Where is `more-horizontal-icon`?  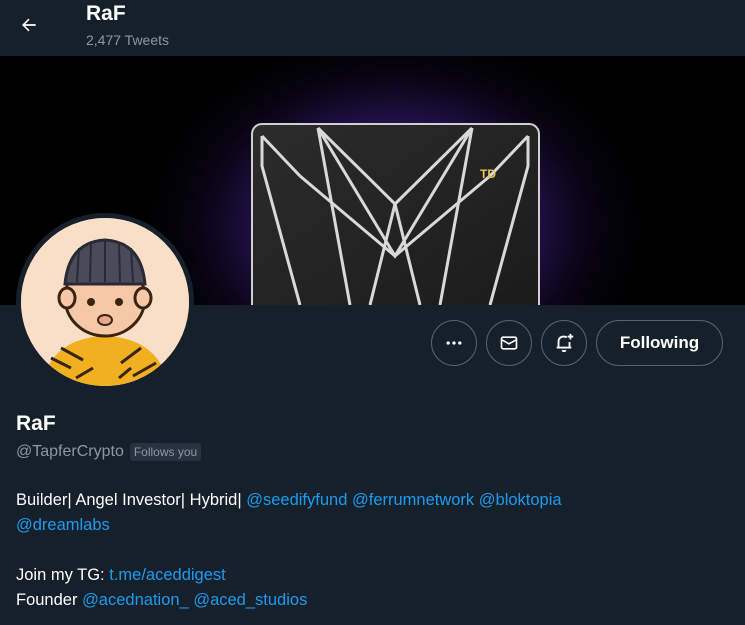
more-horizontal-icon is located at coordinates (454, 343).